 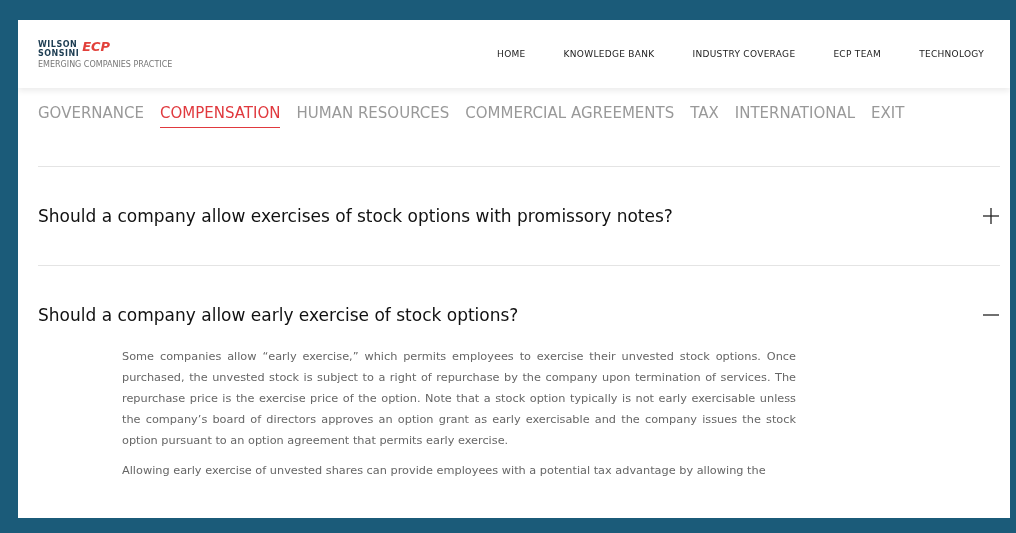 What do you see at coordinates (96, 46) in the screenshot?
I see `logo-mark: ECP` at bounding box center [96, 46].